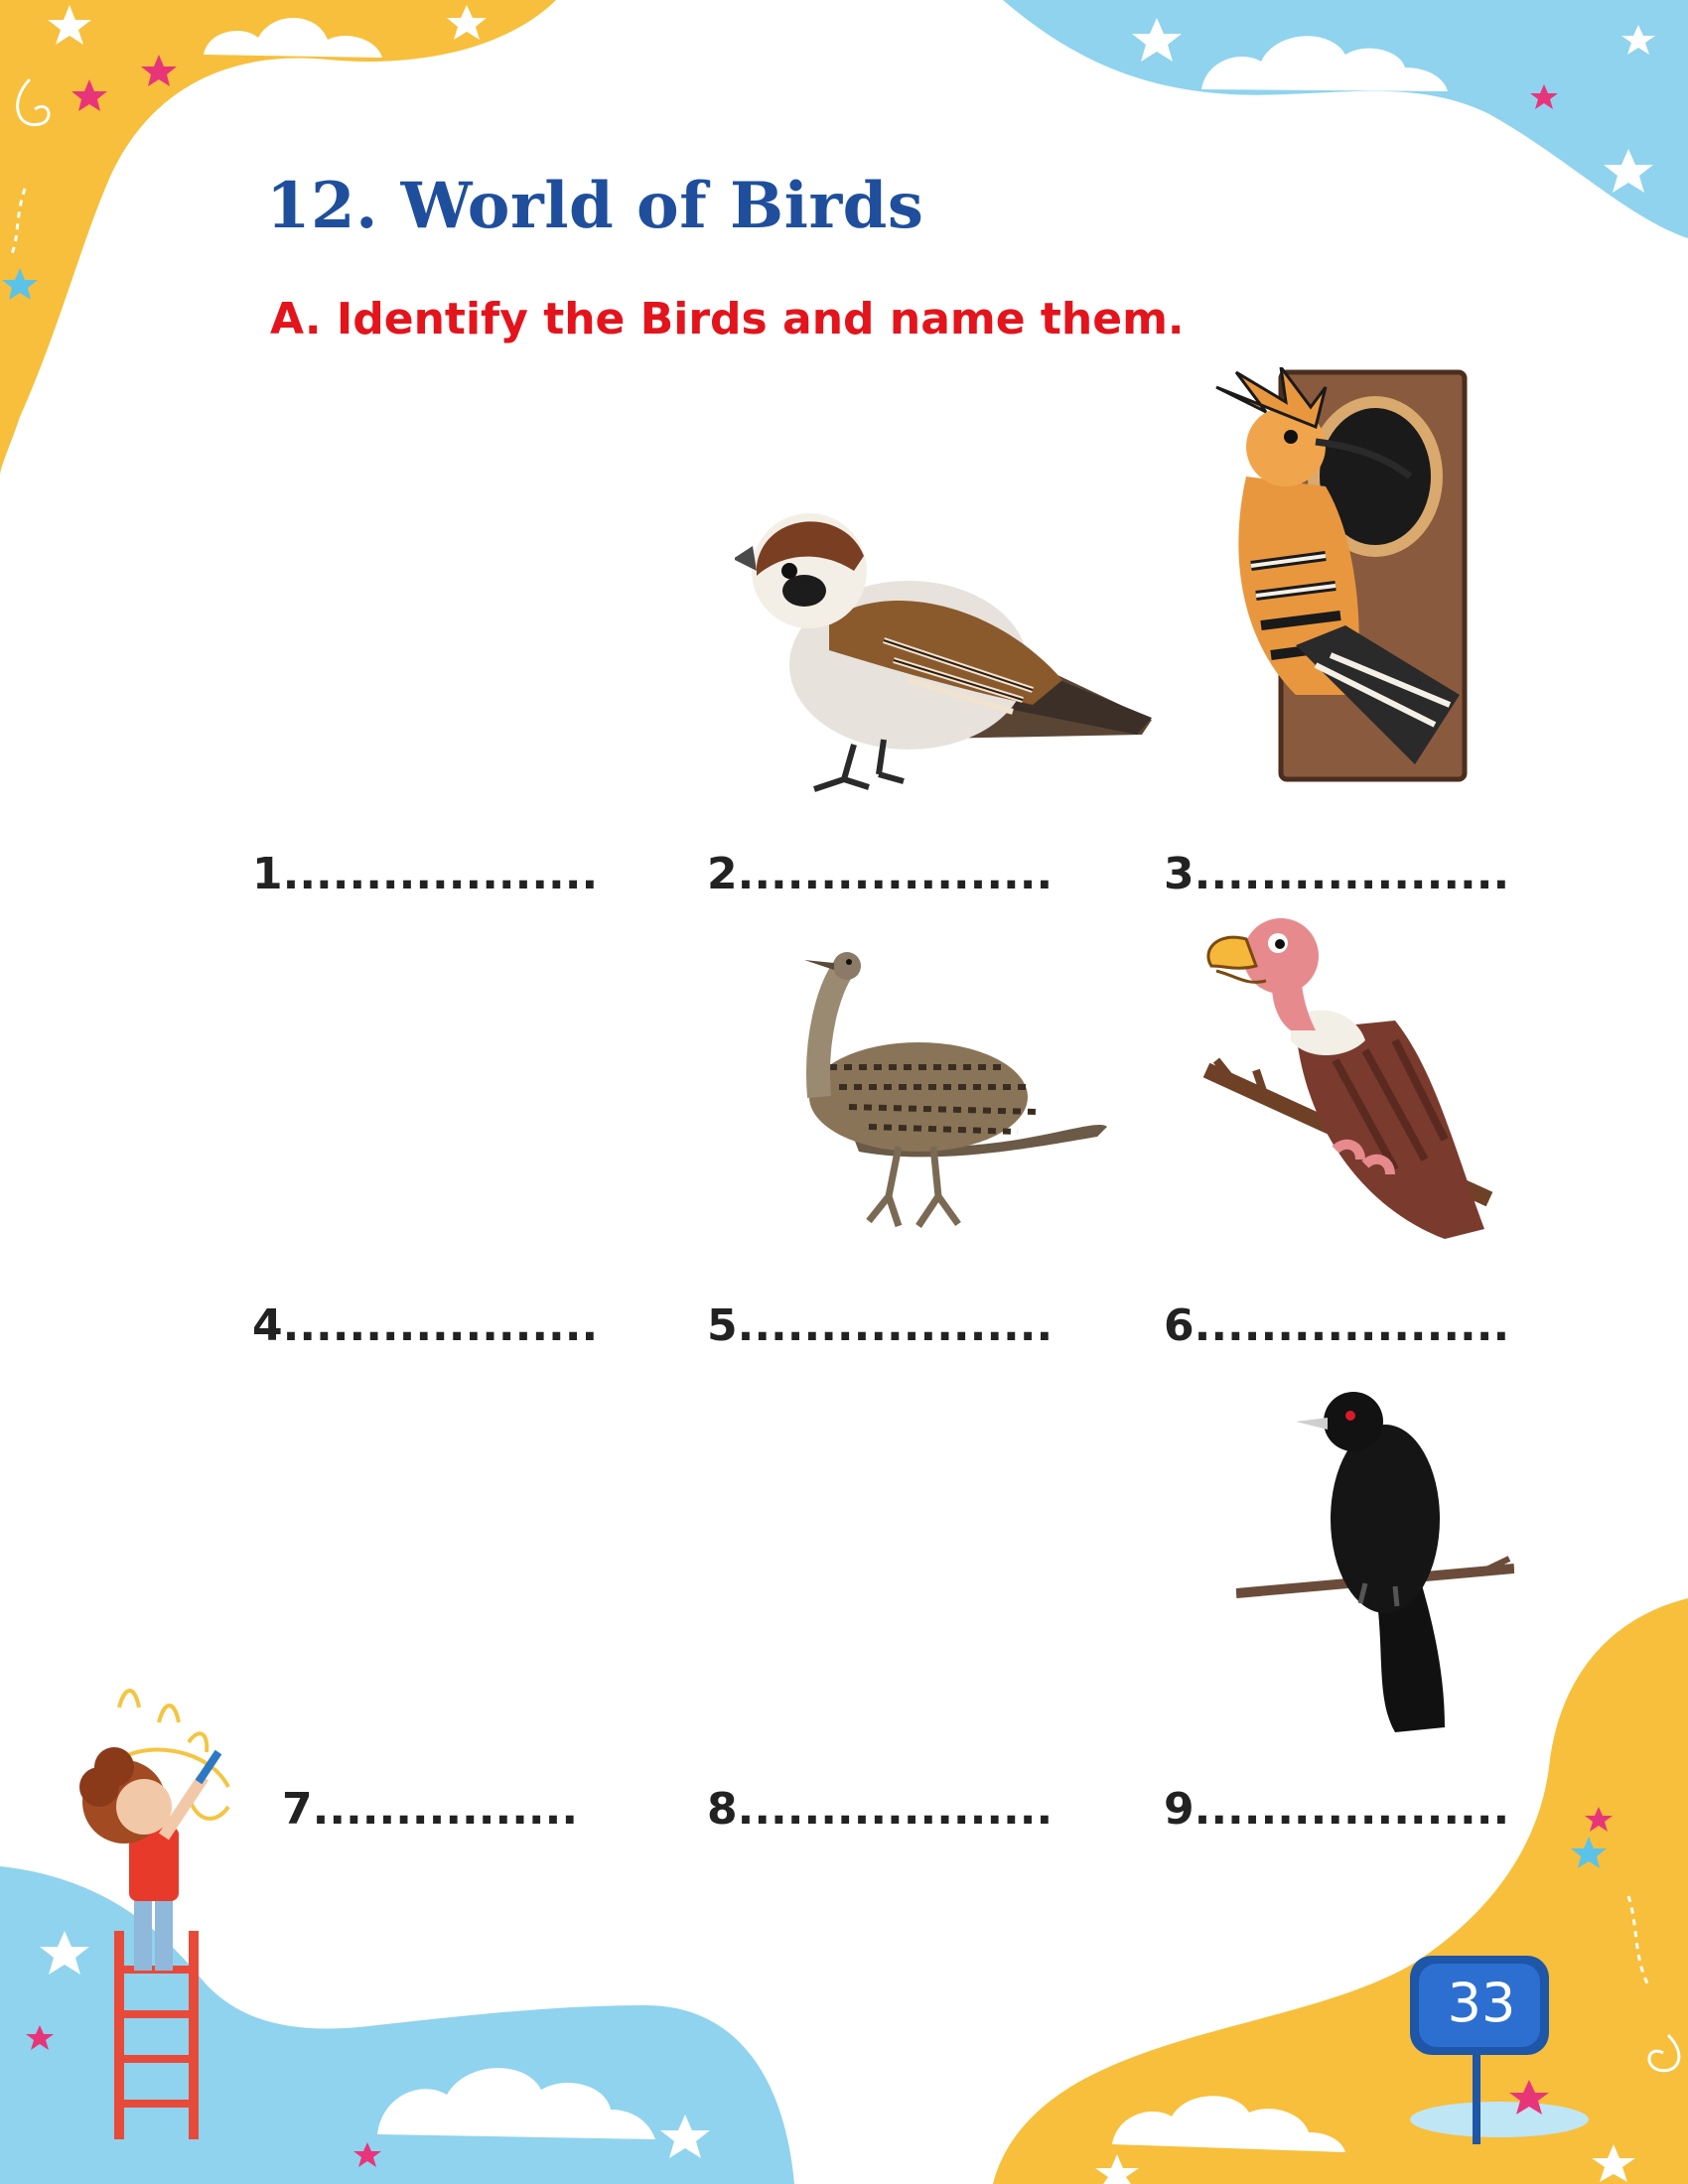 The image size is (1688, 2184). Describe the element at coordinates (943, 652) in the screenshot. I see `sparrow-icon` at that location.